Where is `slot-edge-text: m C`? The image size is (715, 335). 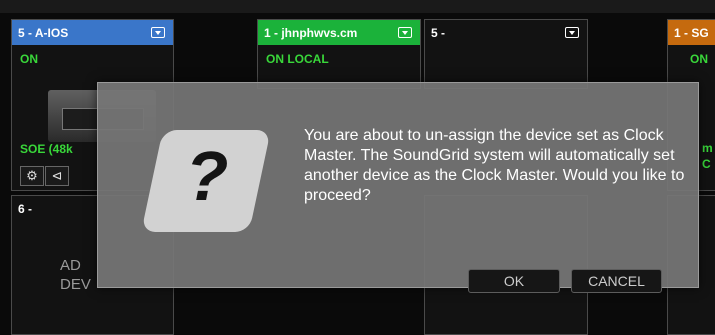 slot-edge-text: m C is located at coordinates (707, 156).